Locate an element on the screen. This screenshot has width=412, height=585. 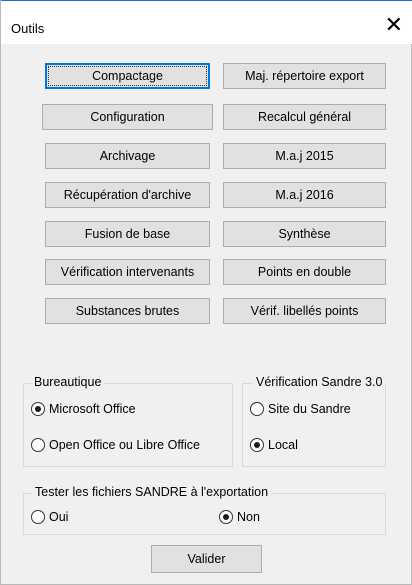
verif-libelles-points-button: Vérif. libellés points is located at coordinates (304, 311).